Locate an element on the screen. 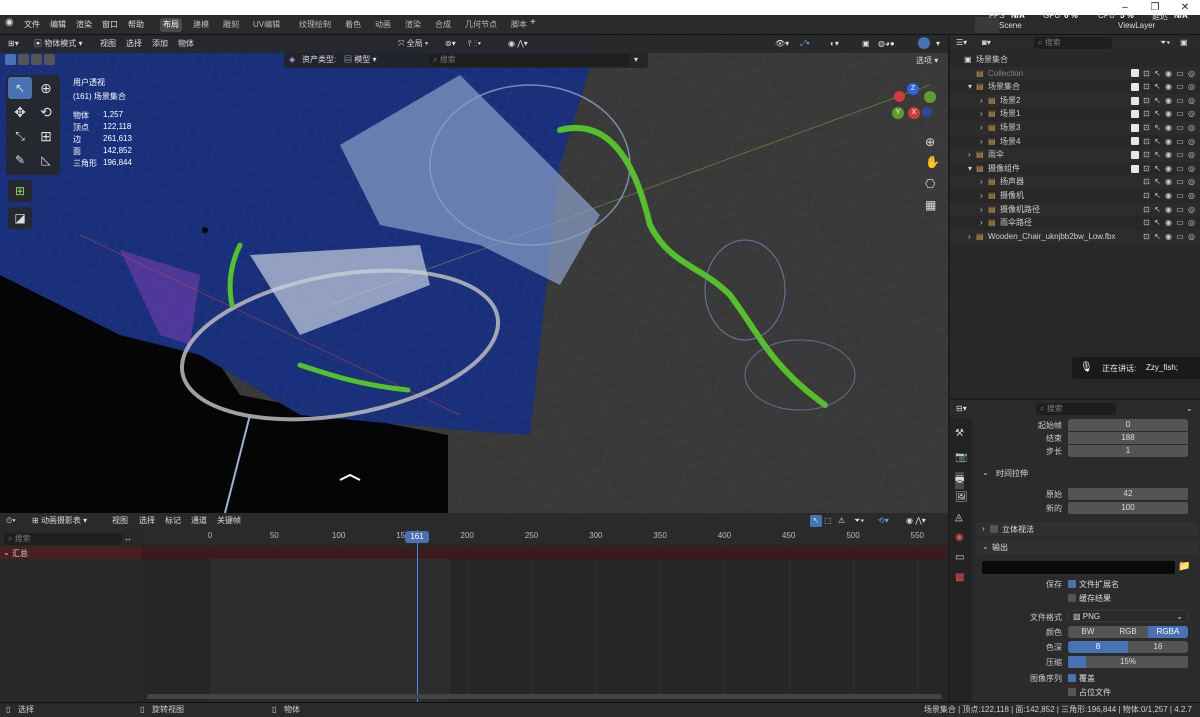  outliner-row: › ▤ 摄像机 ⊡ ↖ ◉ ▭ ◎ is located at coordinates (1075, 196).